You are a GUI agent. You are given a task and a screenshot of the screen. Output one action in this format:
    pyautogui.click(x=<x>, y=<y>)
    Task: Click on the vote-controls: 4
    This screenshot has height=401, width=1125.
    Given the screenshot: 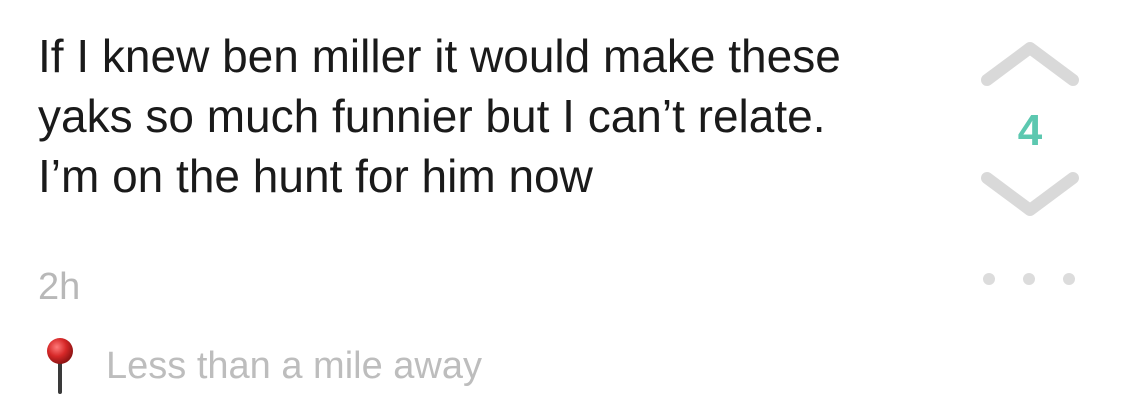 What is the action you would take?
    pyautogui.click(x=1030, y=130)
    